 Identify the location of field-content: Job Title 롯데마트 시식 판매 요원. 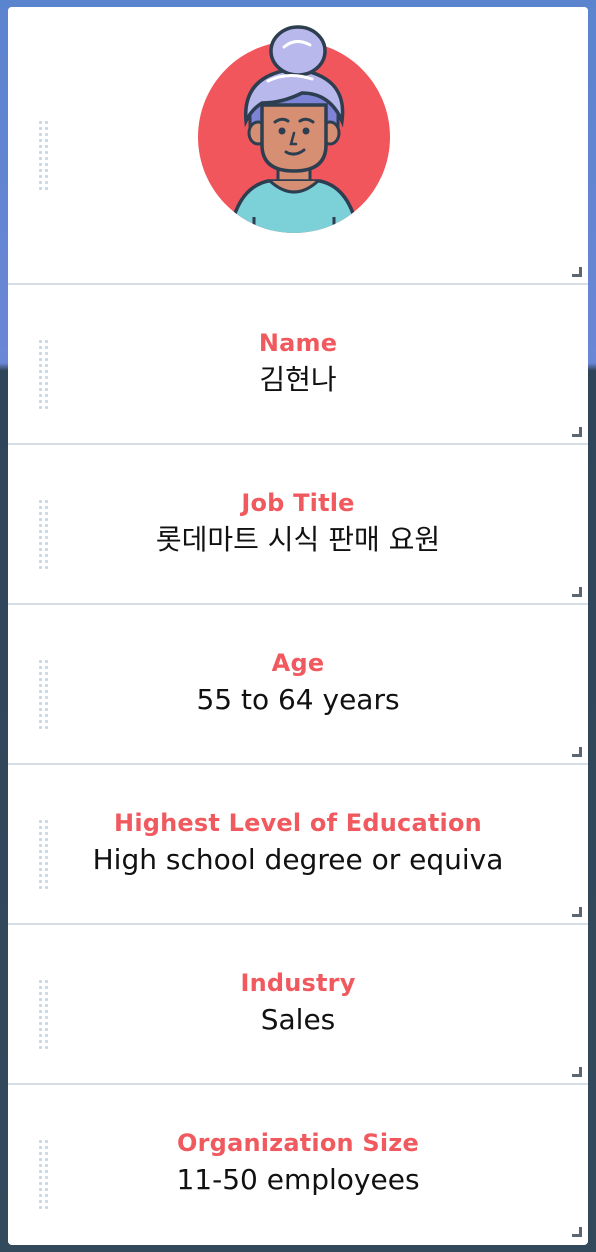
(298, 524).